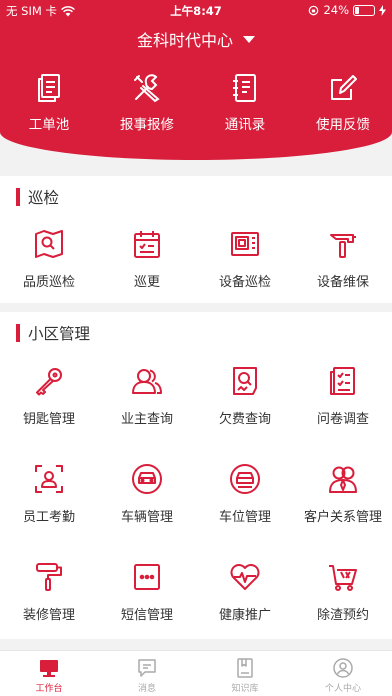  What do you see at coordinates (343, 479) in the screenshot?
I see `client-icon` at bounding box center [343, 479].